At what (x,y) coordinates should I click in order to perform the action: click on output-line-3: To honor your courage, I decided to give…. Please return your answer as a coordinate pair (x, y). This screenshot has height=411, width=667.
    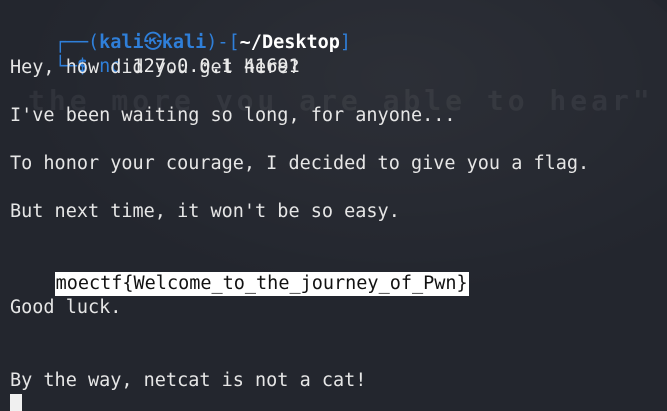
    Looking at the image, I should click on (300, 163).